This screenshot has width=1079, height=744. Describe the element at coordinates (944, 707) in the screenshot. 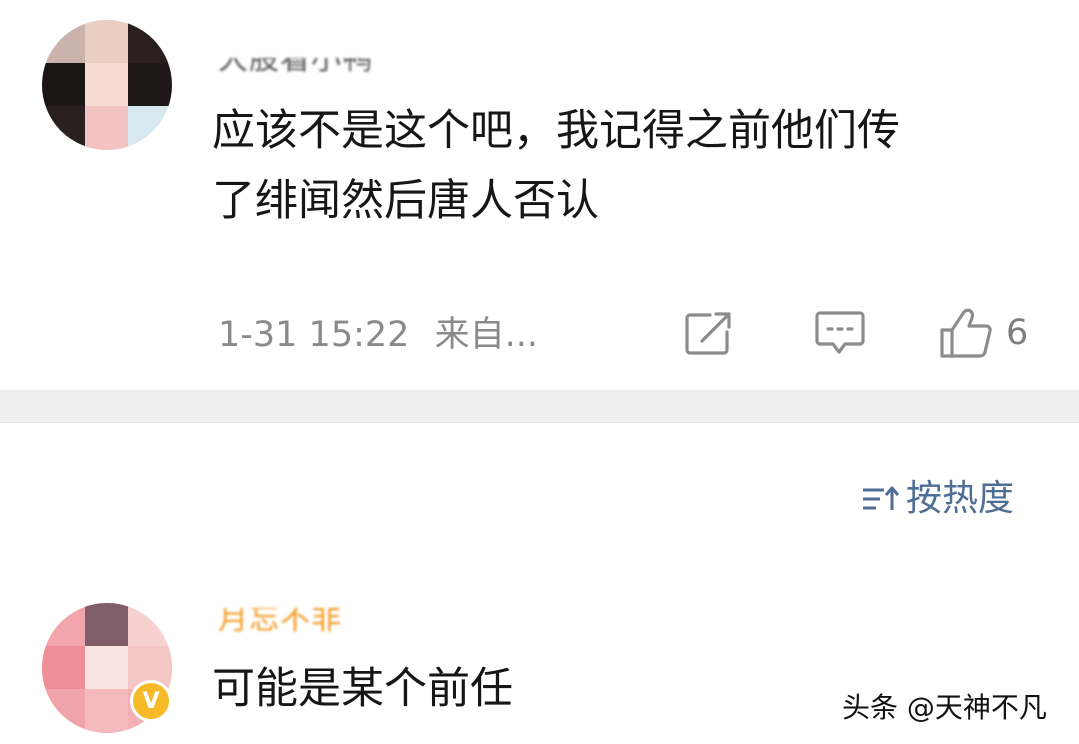

I see `watermark: 头条 @天神不凡` at that location.